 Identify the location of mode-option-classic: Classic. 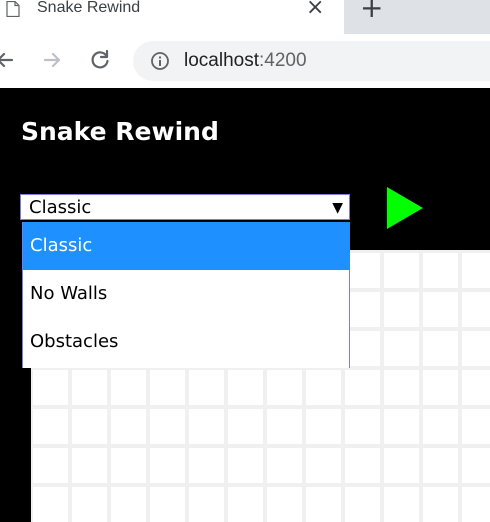
(186, 246).